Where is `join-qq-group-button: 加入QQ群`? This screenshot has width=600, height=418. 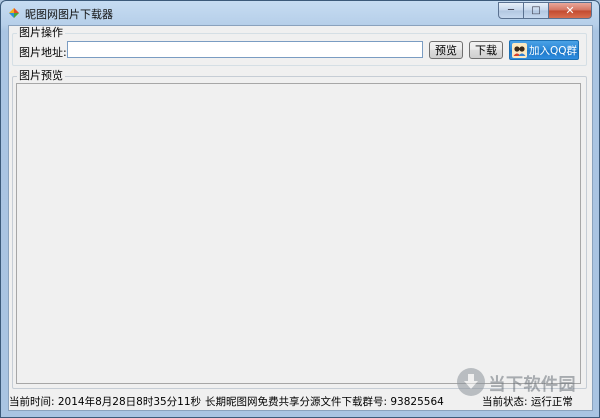 join-qq-group-button: 加入QQ群 is located at coordinates (544, 50).